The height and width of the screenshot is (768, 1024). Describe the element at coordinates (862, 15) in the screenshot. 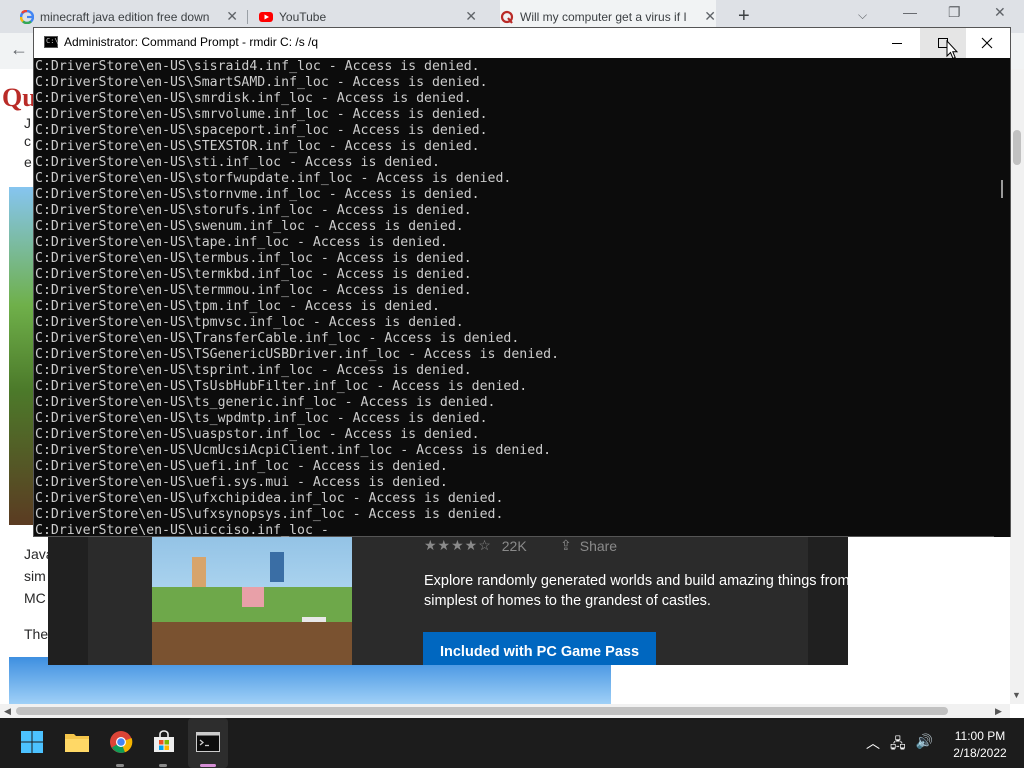

I see `chevron-down-icon: ⌵` at that location.